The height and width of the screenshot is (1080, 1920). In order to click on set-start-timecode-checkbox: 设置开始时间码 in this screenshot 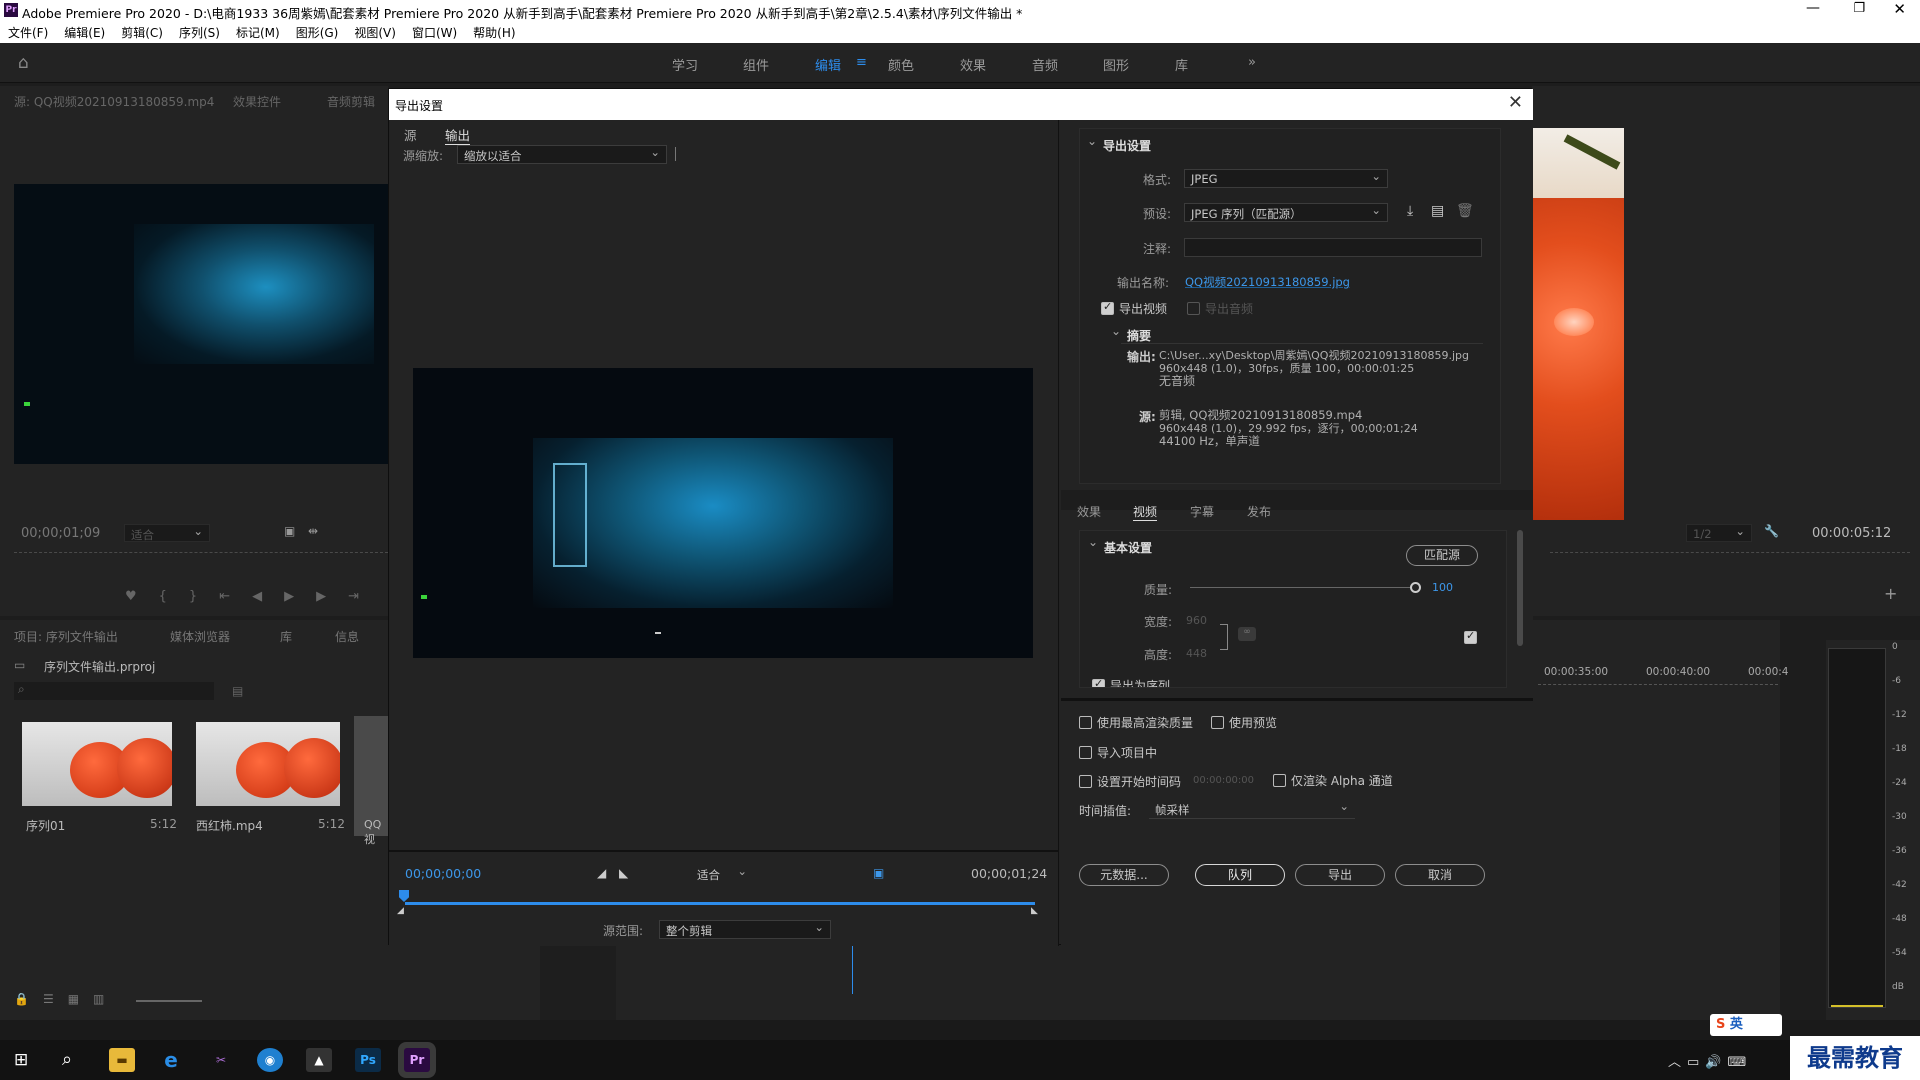, I will do `click(1130, 781)`.